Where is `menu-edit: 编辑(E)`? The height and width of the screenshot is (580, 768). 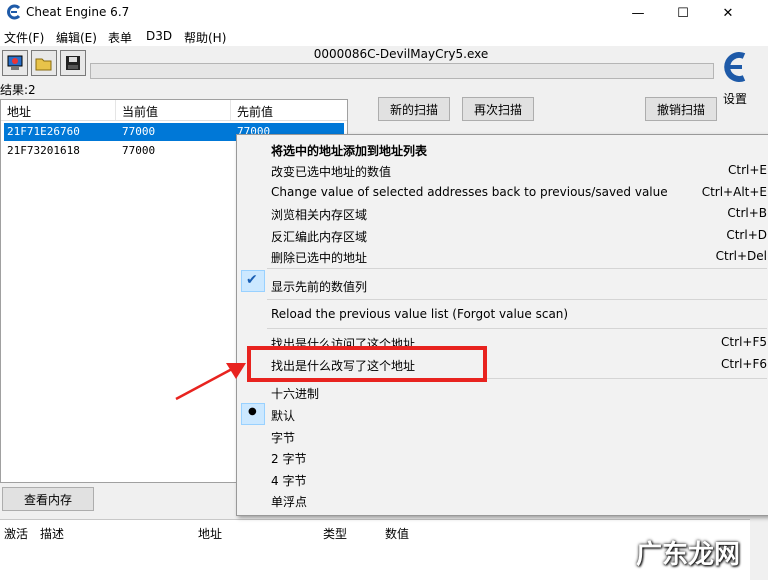 menu-edit: 编辑(E) is located at coordinates (76, 37).